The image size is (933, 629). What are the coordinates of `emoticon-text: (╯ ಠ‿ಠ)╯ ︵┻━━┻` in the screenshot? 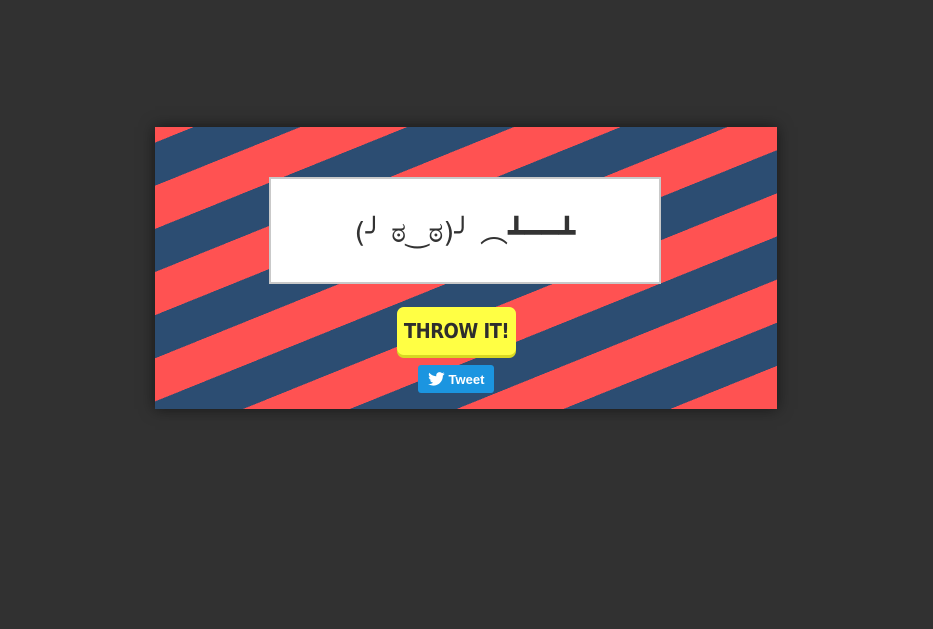 It's located at (465, 232).